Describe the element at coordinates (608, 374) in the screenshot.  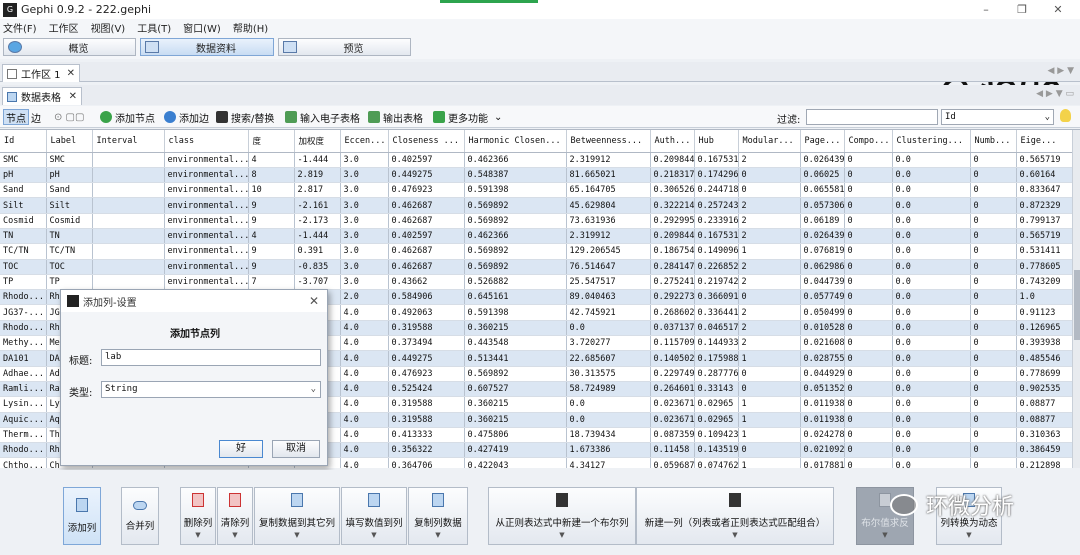
I see `table-cell: 30.313575` at that location.